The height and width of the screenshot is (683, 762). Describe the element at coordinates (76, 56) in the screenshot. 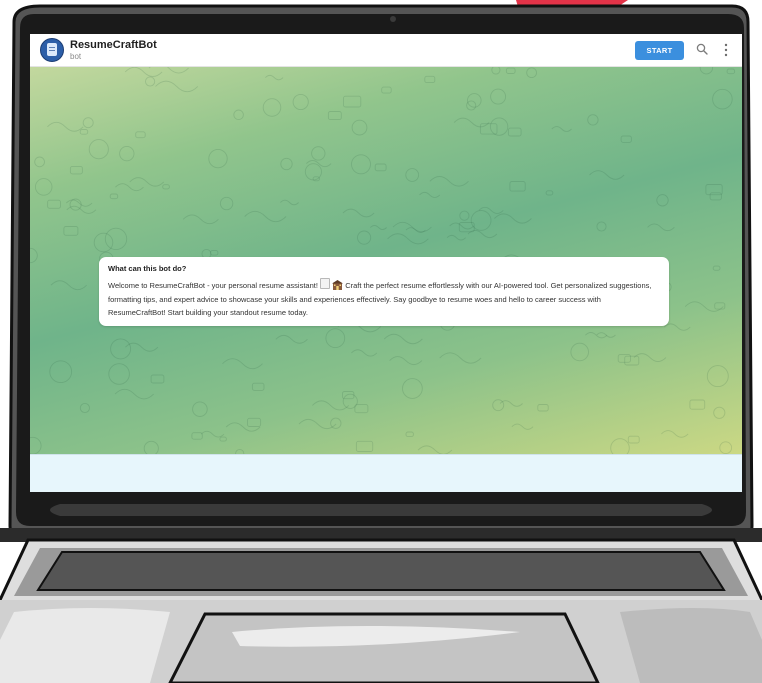

I see `bot-subtitle: bot` at that location.